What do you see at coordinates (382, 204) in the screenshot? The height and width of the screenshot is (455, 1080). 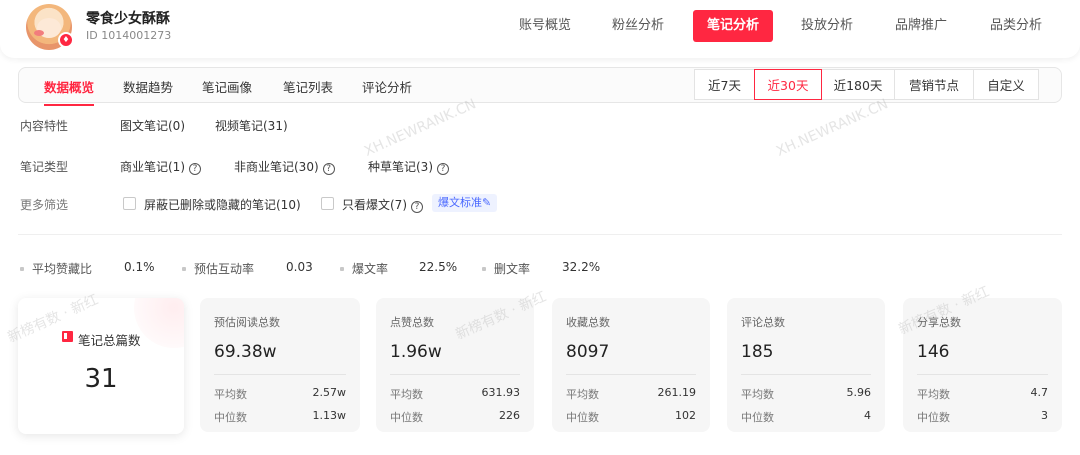 I see `viral-only-option: 只看爆文(7)?` at bounding box center [382, 204].